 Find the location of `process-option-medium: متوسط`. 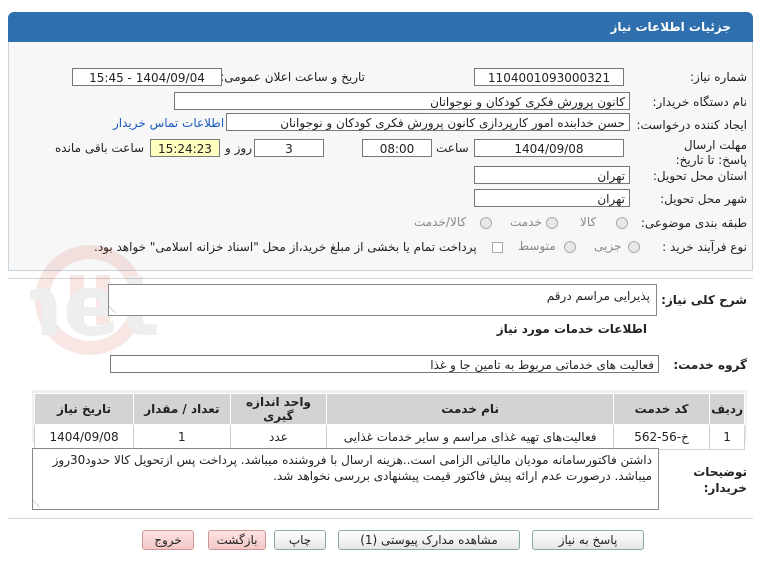

process-option-medium: متوسط is located at coordinates (537, 246).